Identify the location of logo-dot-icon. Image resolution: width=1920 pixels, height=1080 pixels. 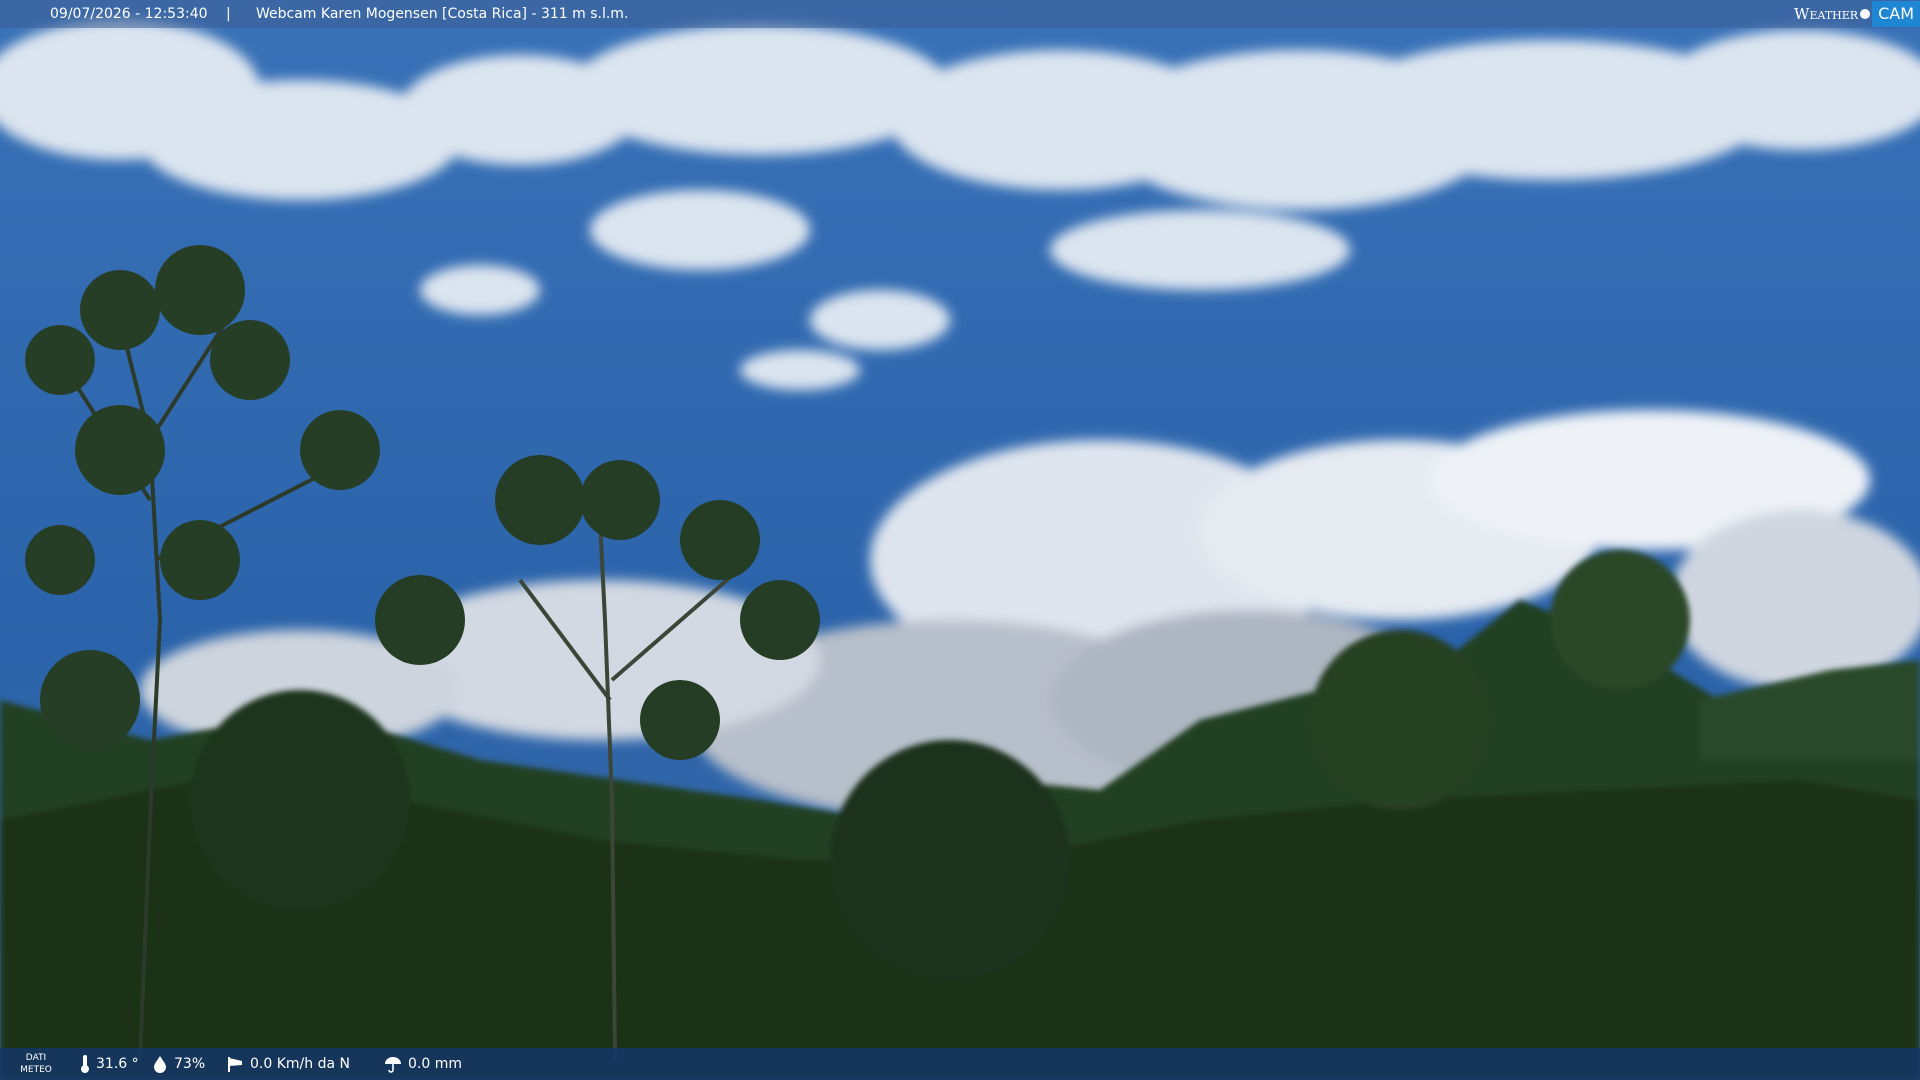
(1865, 14).